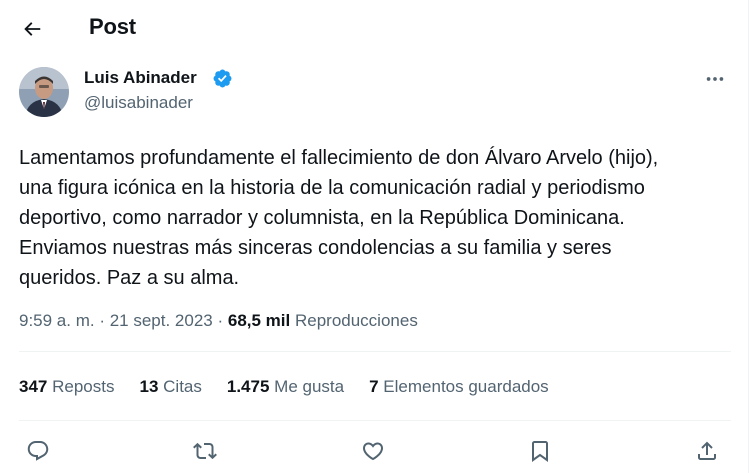 Image resolution: width=749 pixels, height=473 pixels. I want to click on like-button, so click(373, 451).